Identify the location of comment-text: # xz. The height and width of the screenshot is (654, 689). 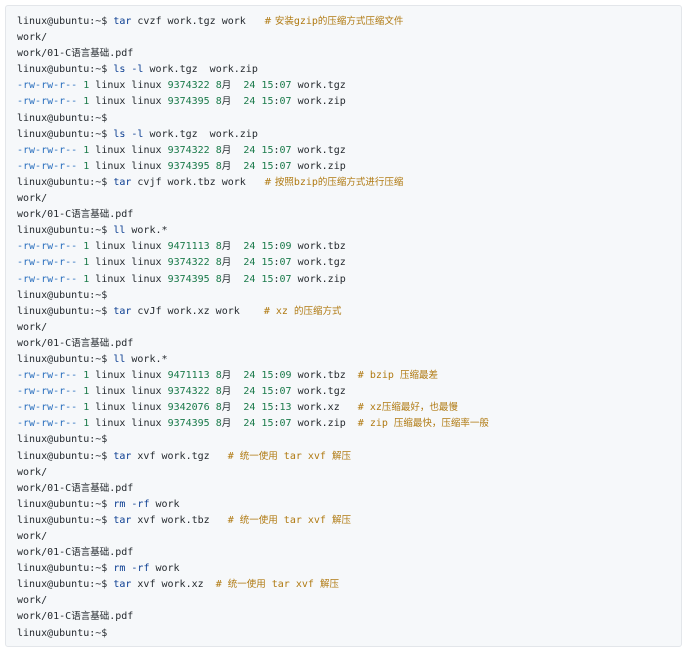
(278, 311).